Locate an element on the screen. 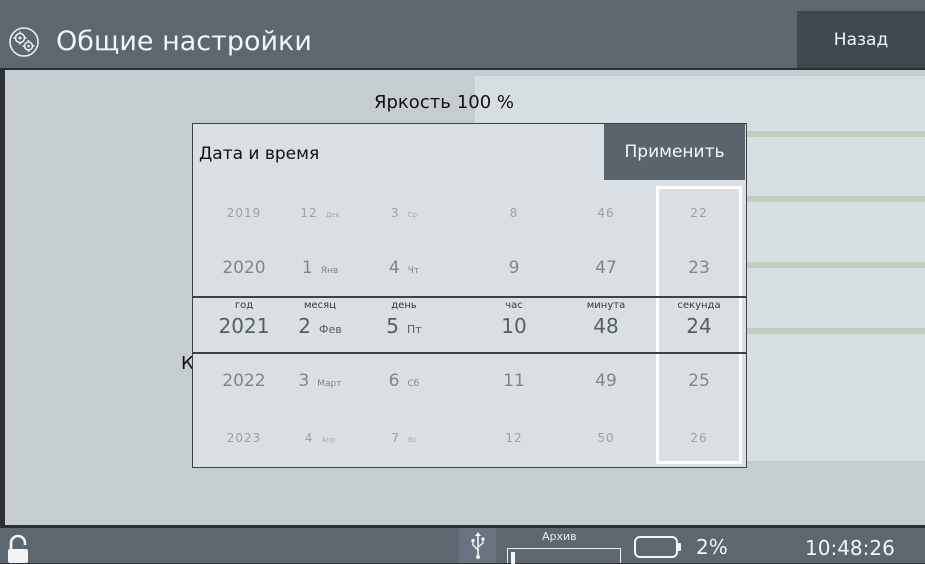  picker-value: 22 is located at coordinates (699, 222).